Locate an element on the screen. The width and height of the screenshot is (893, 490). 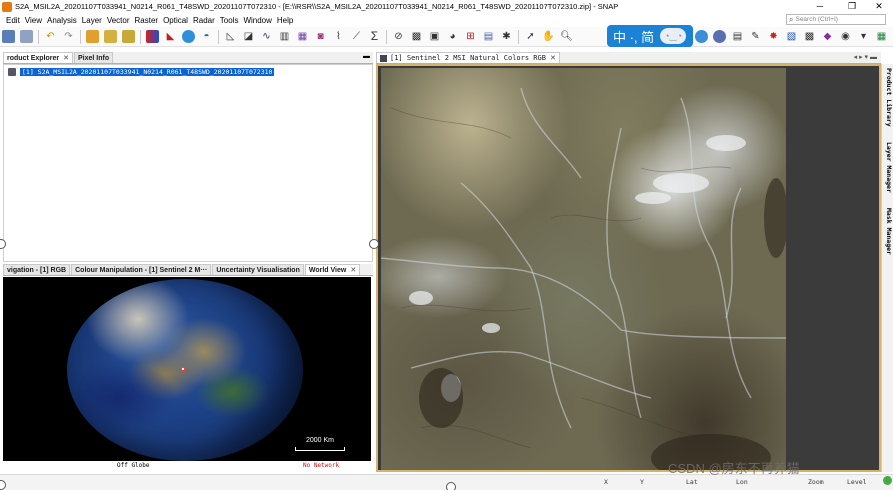
menu-analysis: Analysis is located at coordinates (62, 20).